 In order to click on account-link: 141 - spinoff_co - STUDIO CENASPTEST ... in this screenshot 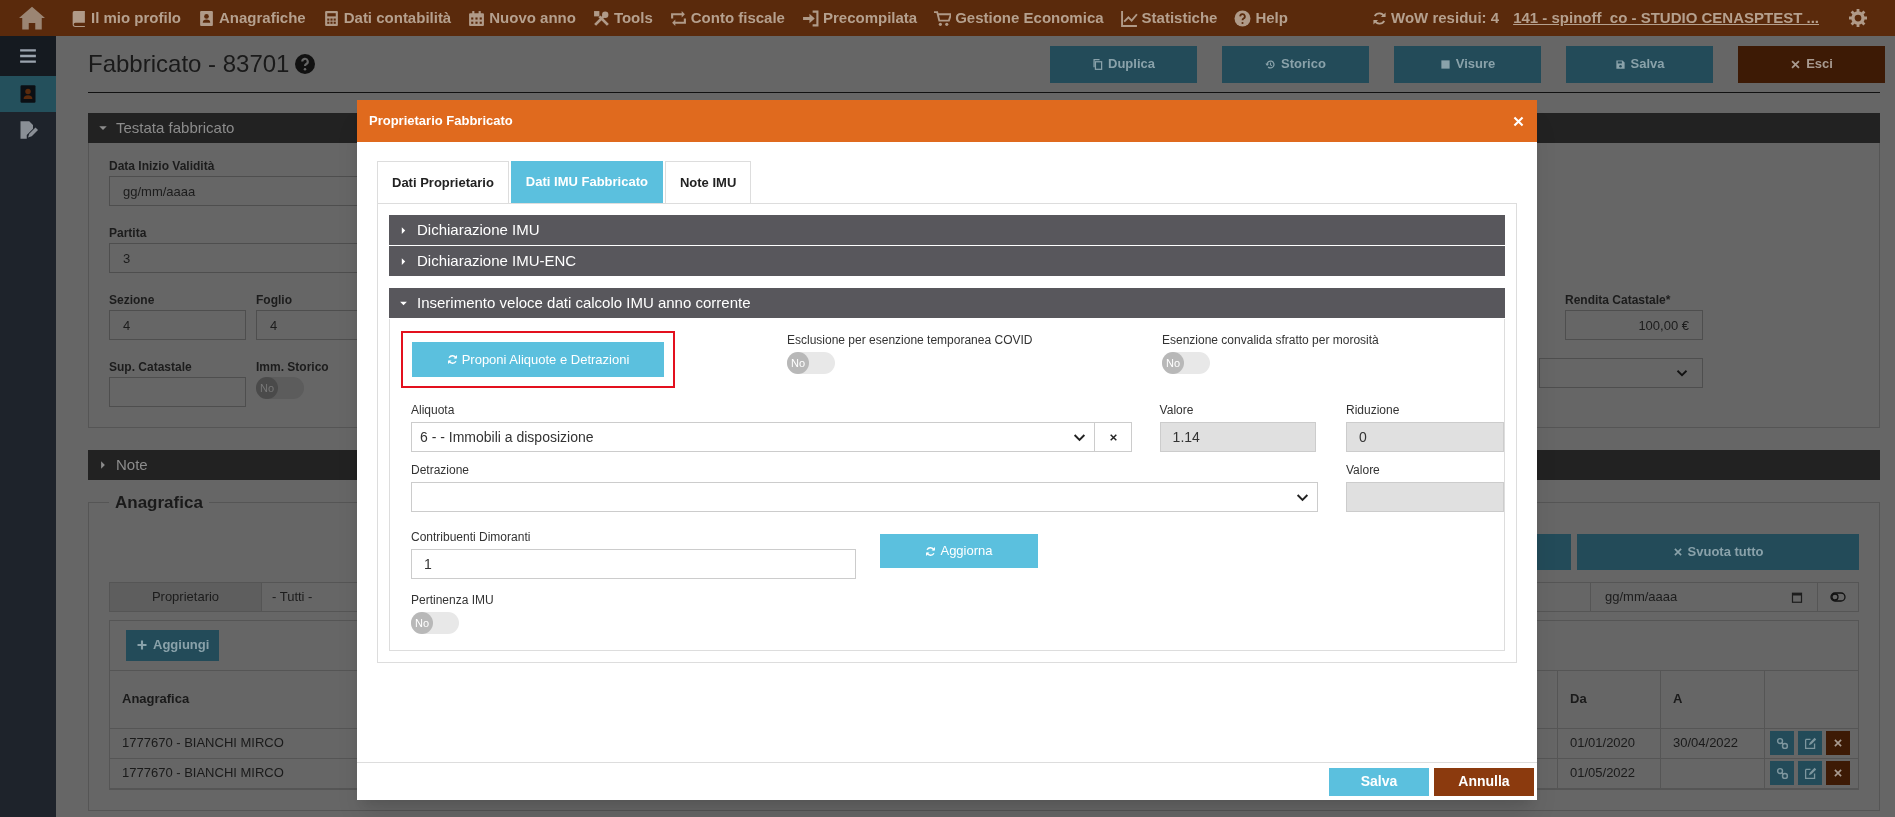, I will do `click(1666, 18)`.